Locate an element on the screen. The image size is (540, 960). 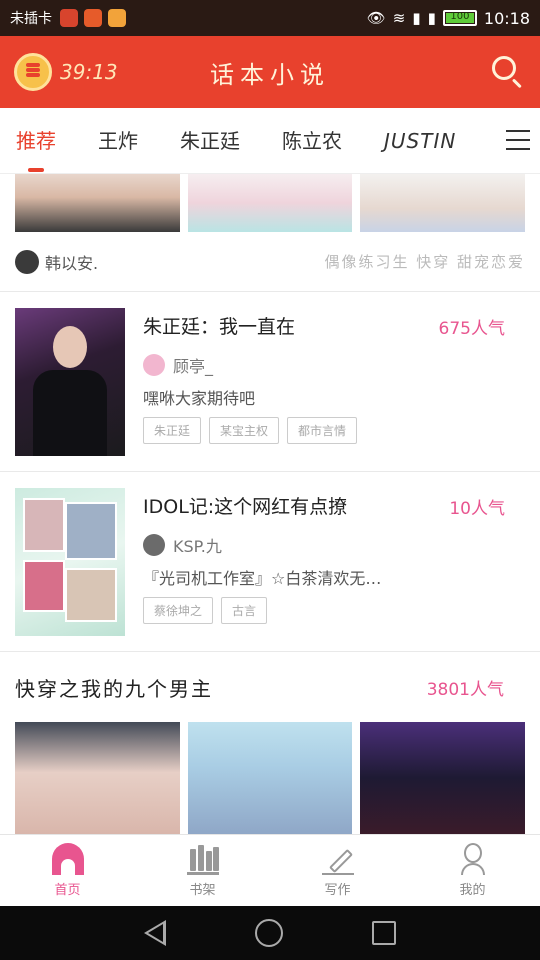
pen-icon is located at coordinates (337, 859).